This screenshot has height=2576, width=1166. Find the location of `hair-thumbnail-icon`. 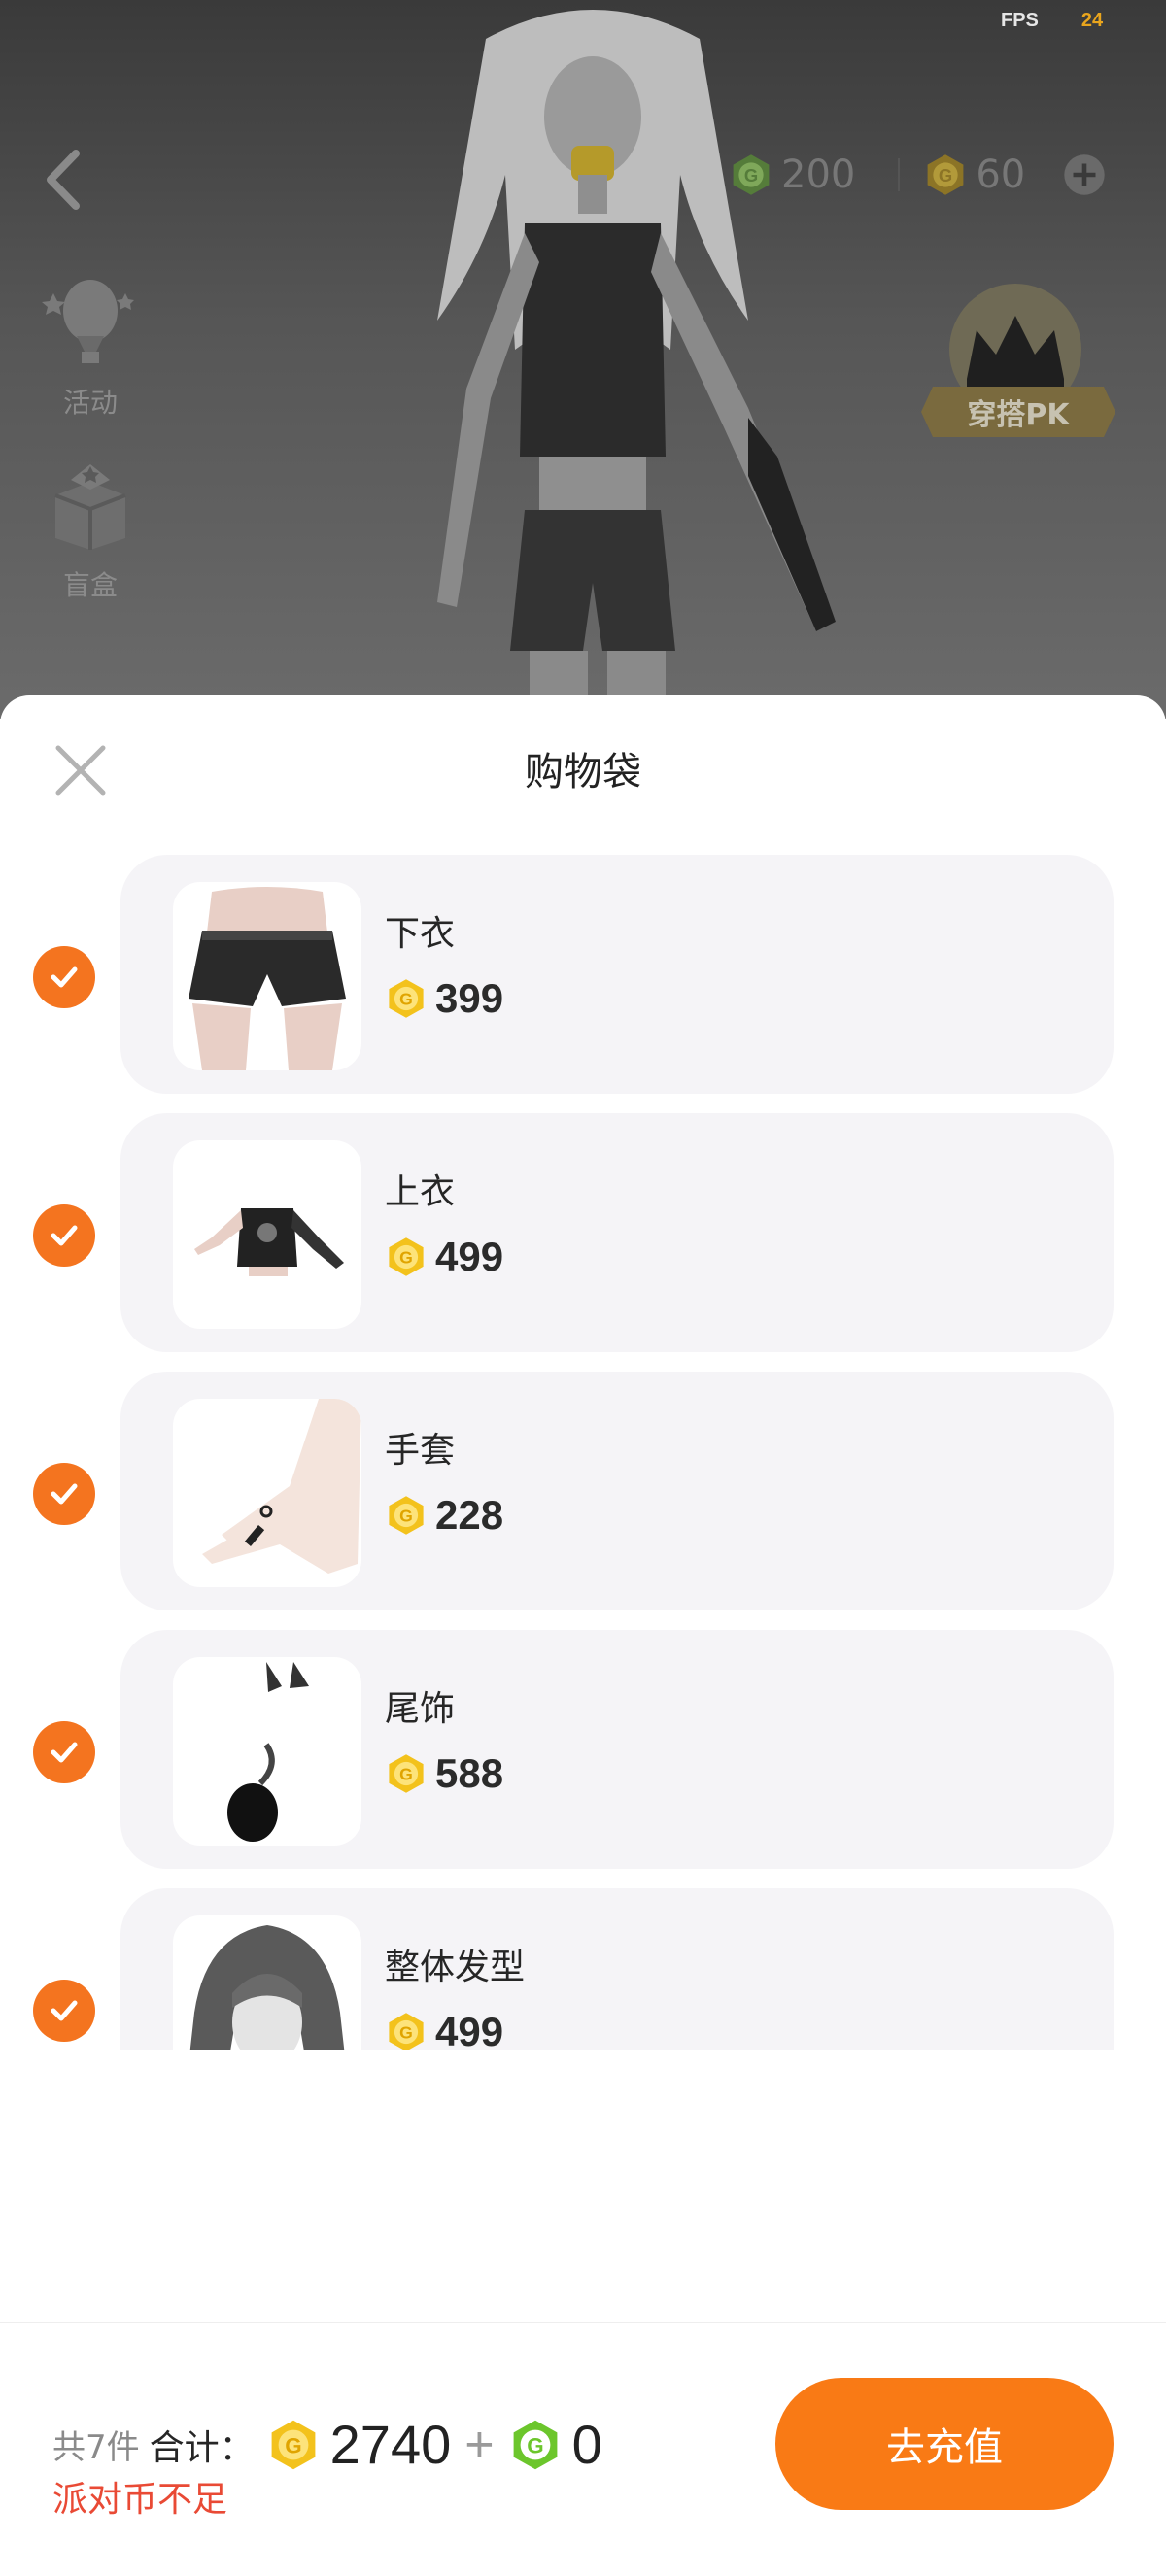

hair-thumbnail-icon is located at coordinates (267, 1987).